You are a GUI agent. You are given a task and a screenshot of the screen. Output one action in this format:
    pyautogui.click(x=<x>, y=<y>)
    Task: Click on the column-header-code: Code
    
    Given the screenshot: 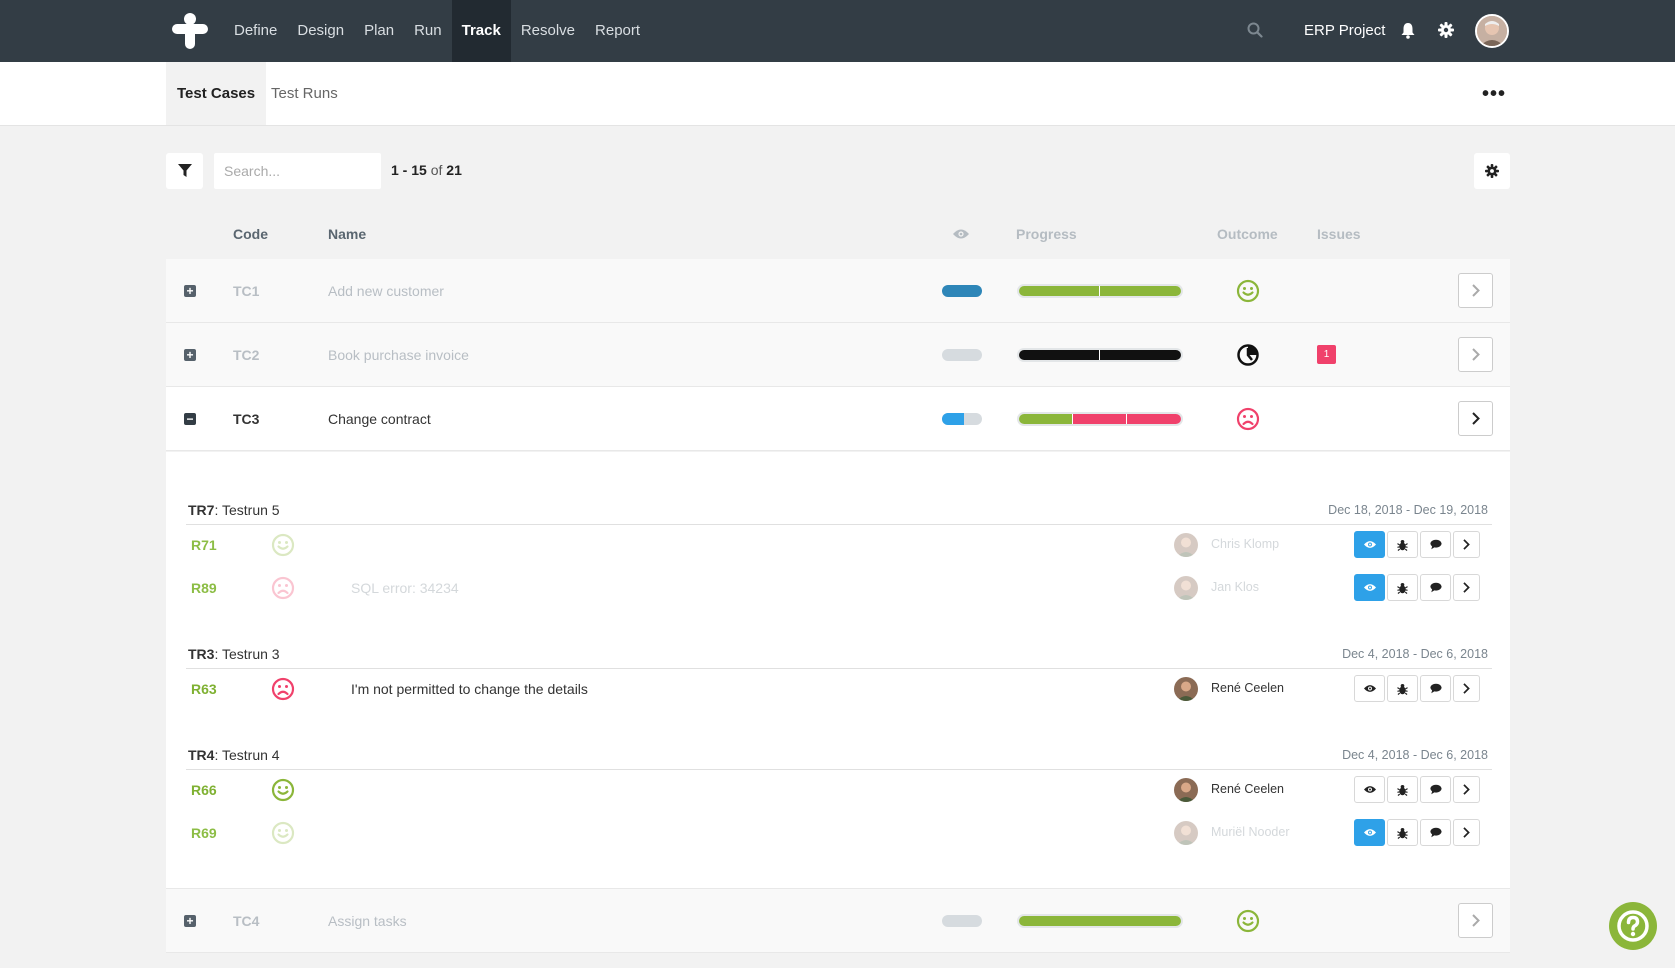 What is the action you would take?
    pyautogui.click(x=250, y=234)
    